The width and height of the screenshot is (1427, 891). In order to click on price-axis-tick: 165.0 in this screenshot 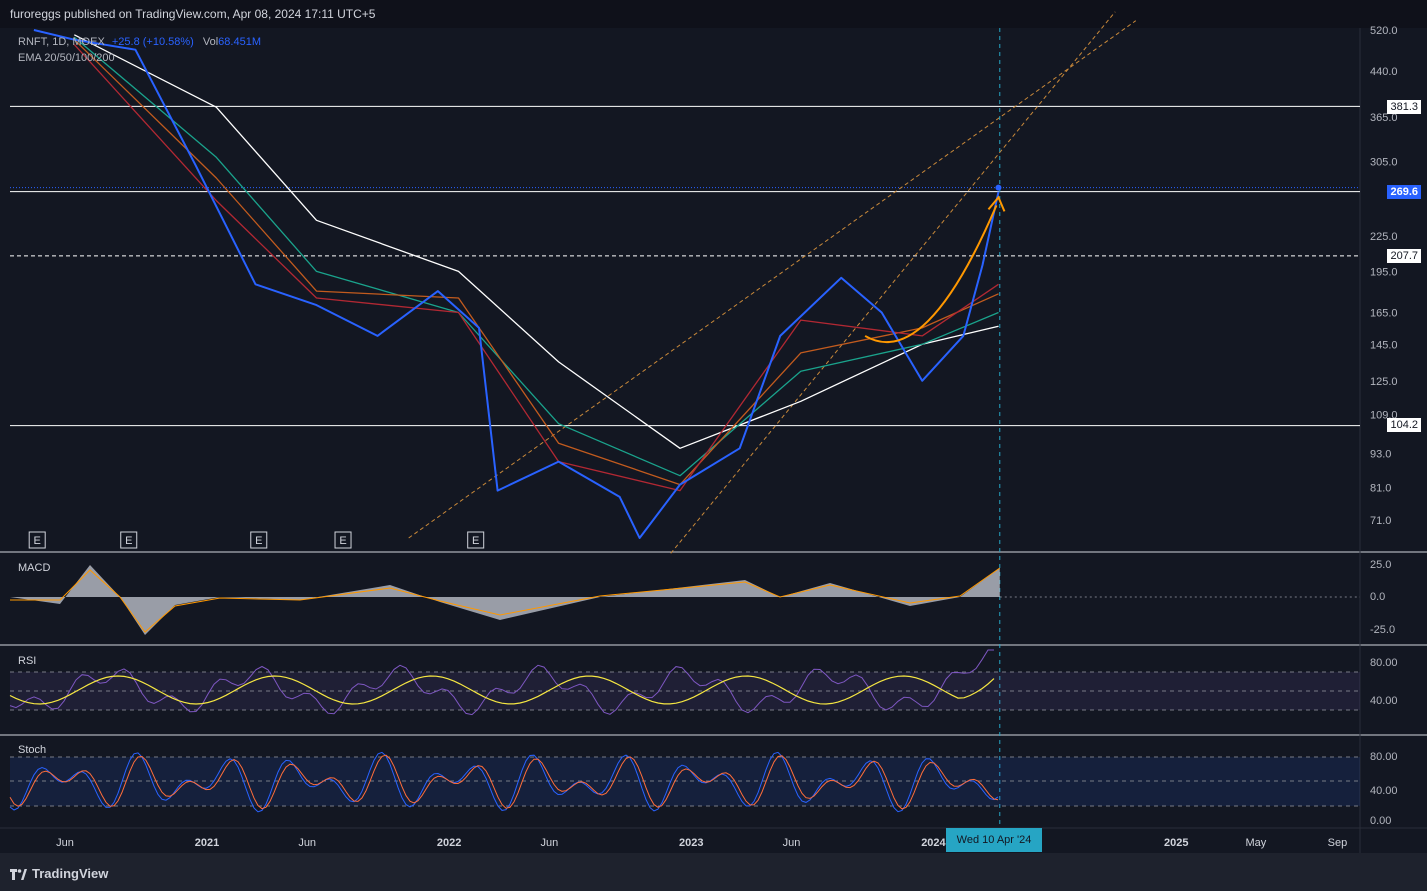, I will do `click(1384, 313)`.